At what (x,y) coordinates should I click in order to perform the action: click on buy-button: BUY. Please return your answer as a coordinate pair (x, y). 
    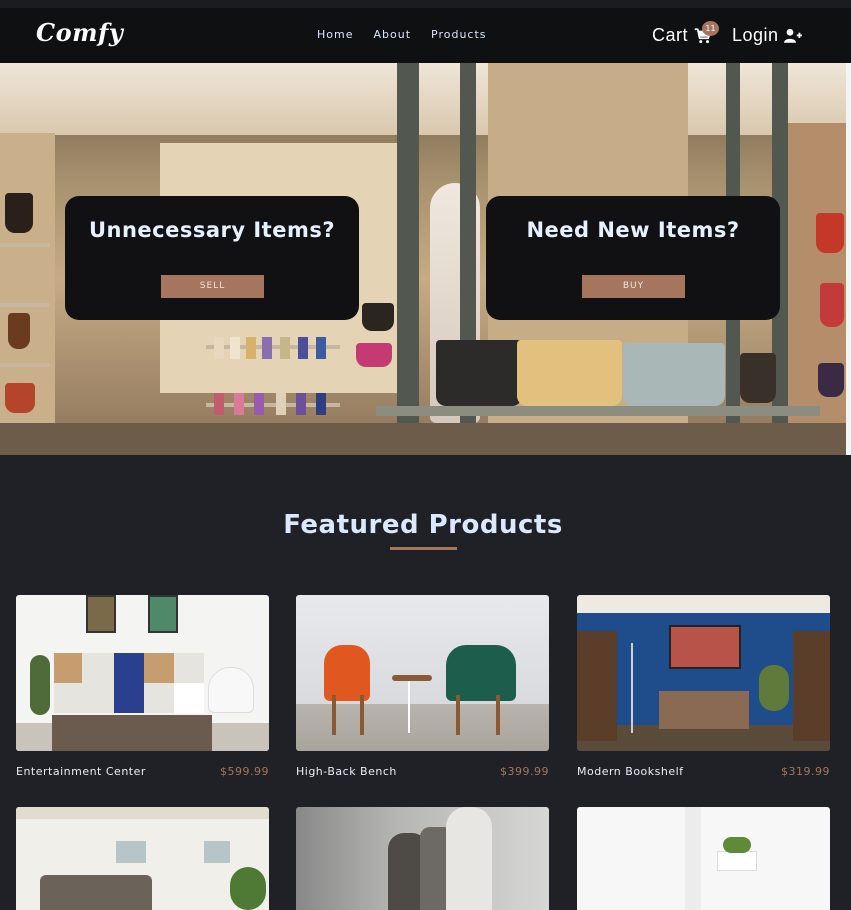
    Looking at the image, I should click on (633, 286).